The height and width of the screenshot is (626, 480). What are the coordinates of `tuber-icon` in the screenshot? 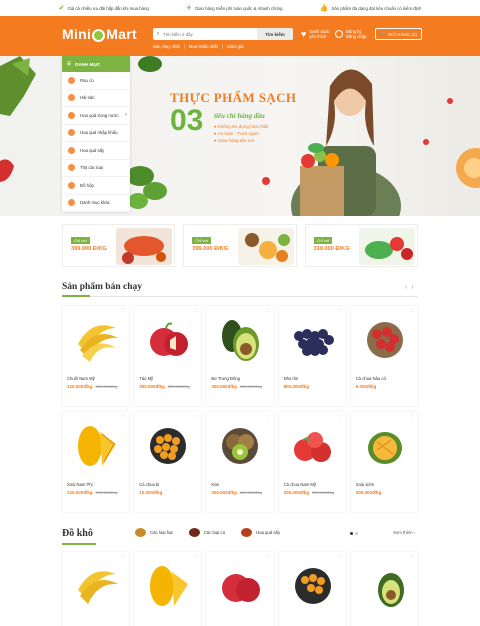 It's located at (194, 532).